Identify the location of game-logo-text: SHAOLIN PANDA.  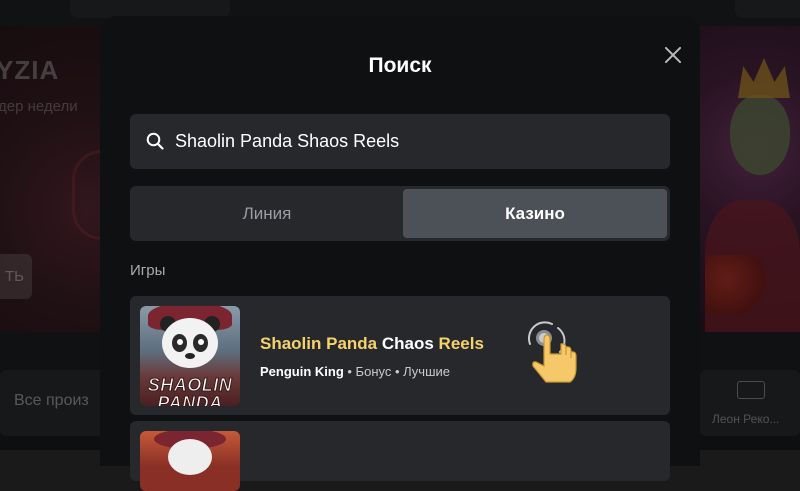
(190, 391).